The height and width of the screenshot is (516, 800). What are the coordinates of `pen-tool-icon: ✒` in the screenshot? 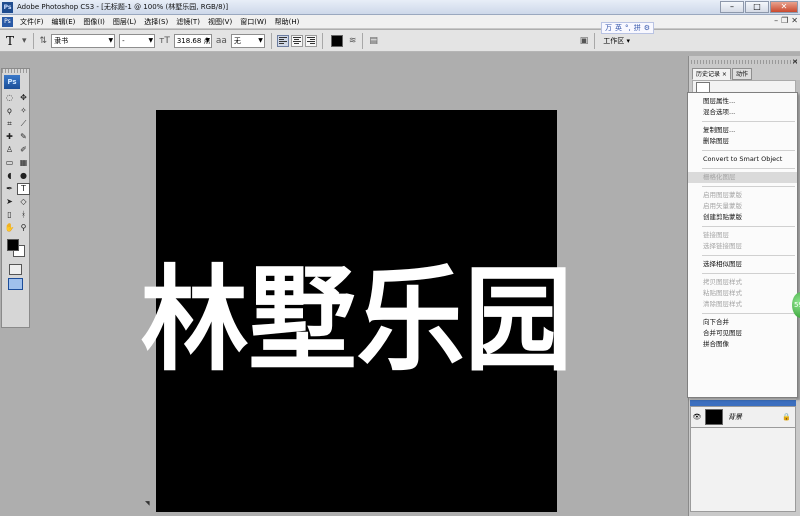 It's located at (9, 189).